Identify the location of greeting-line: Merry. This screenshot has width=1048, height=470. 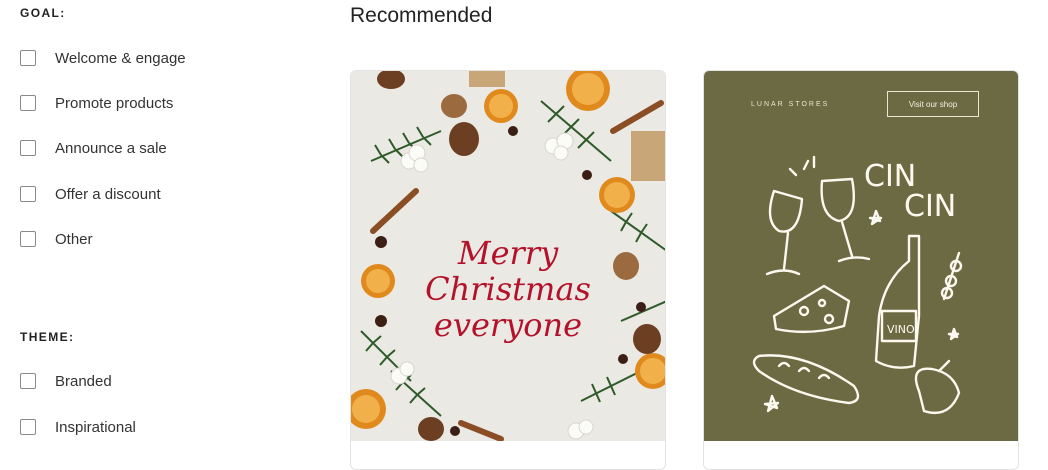
(508, 253).